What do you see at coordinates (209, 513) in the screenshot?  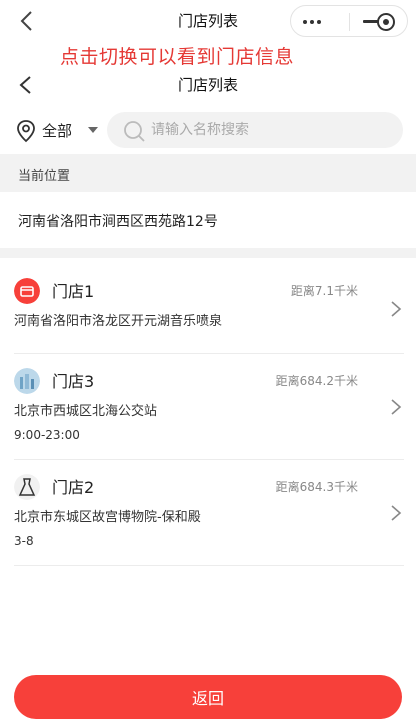 I see `store-item: 门店2 距离684.3千米 北京市东城区故宫博物院-保和殿 3-8` at bounding box center [209, 513].